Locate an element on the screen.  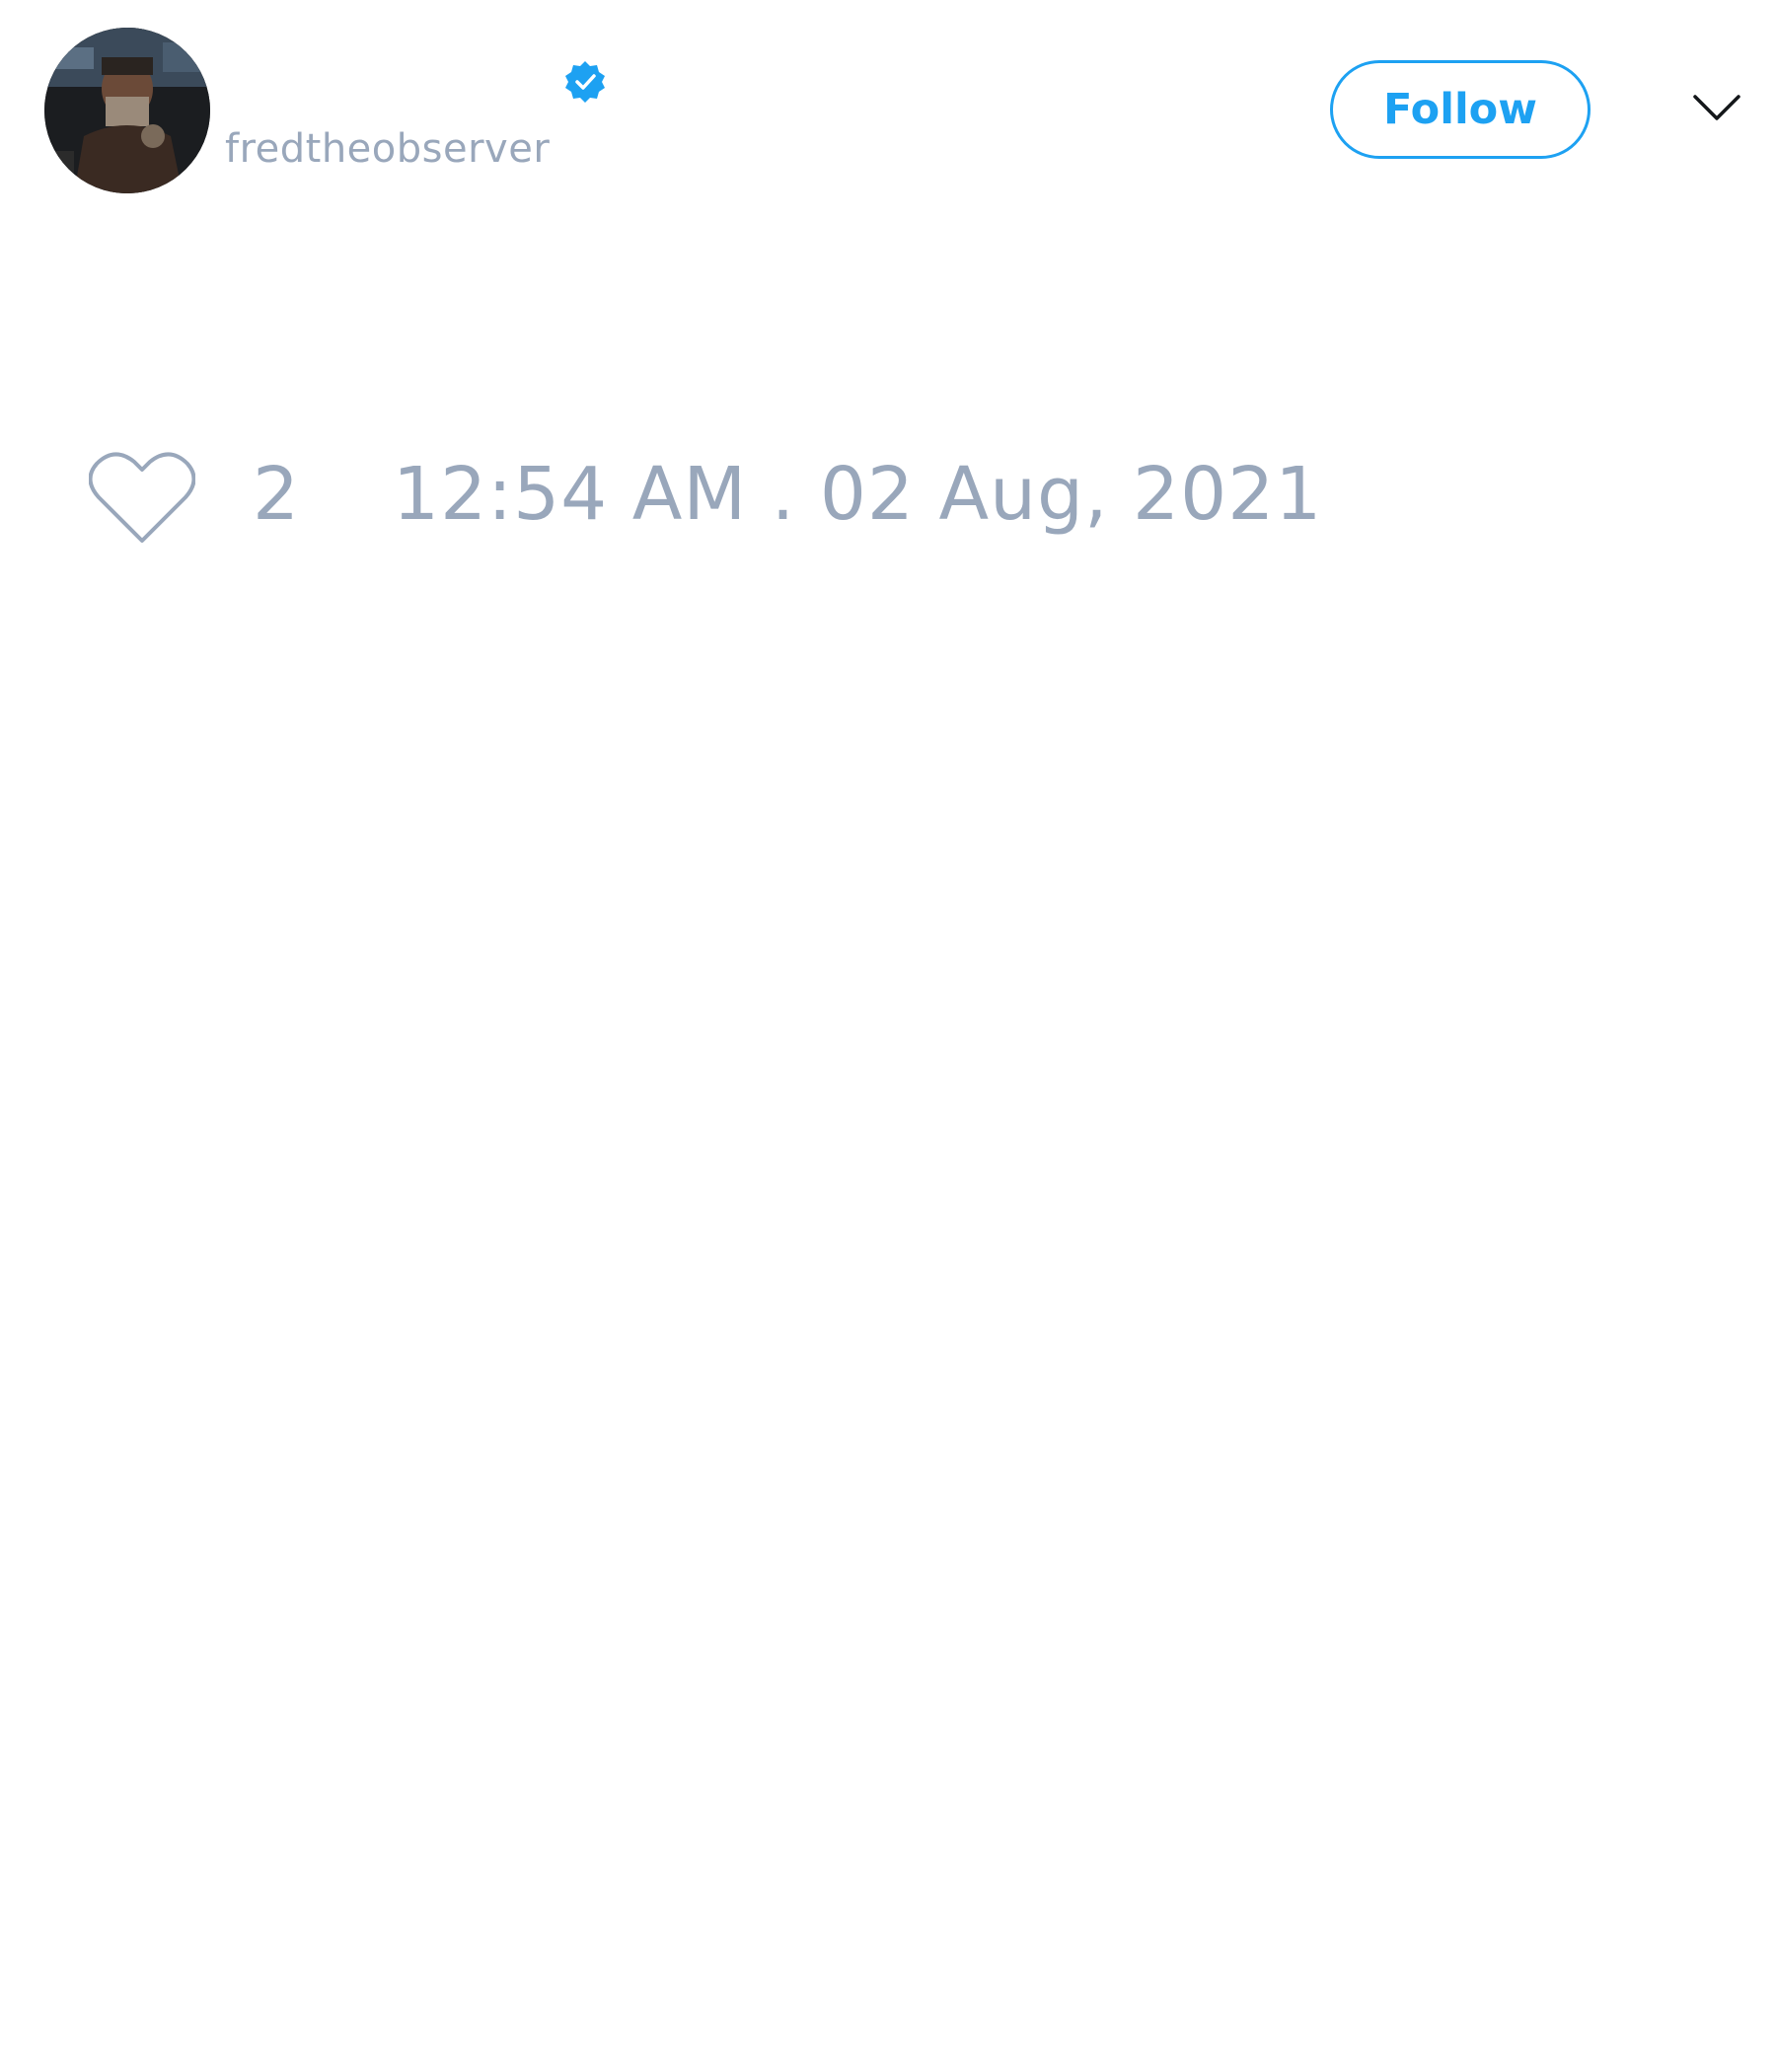
heart-icon is located at coordinates (142, 498).